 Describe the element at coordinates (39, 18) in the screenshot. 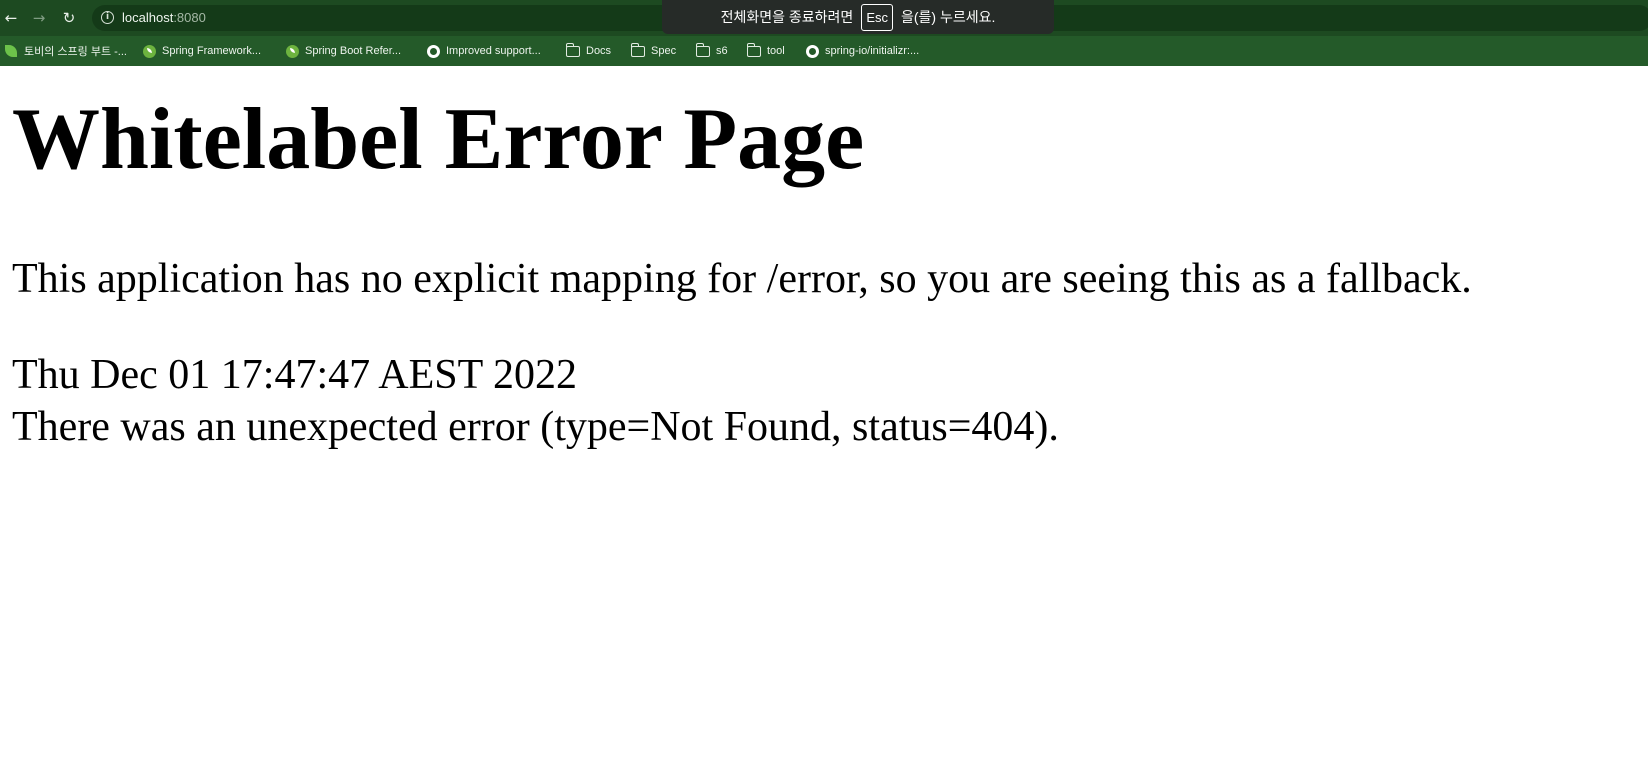

I see `forward-arrow-icon: →` at that location.